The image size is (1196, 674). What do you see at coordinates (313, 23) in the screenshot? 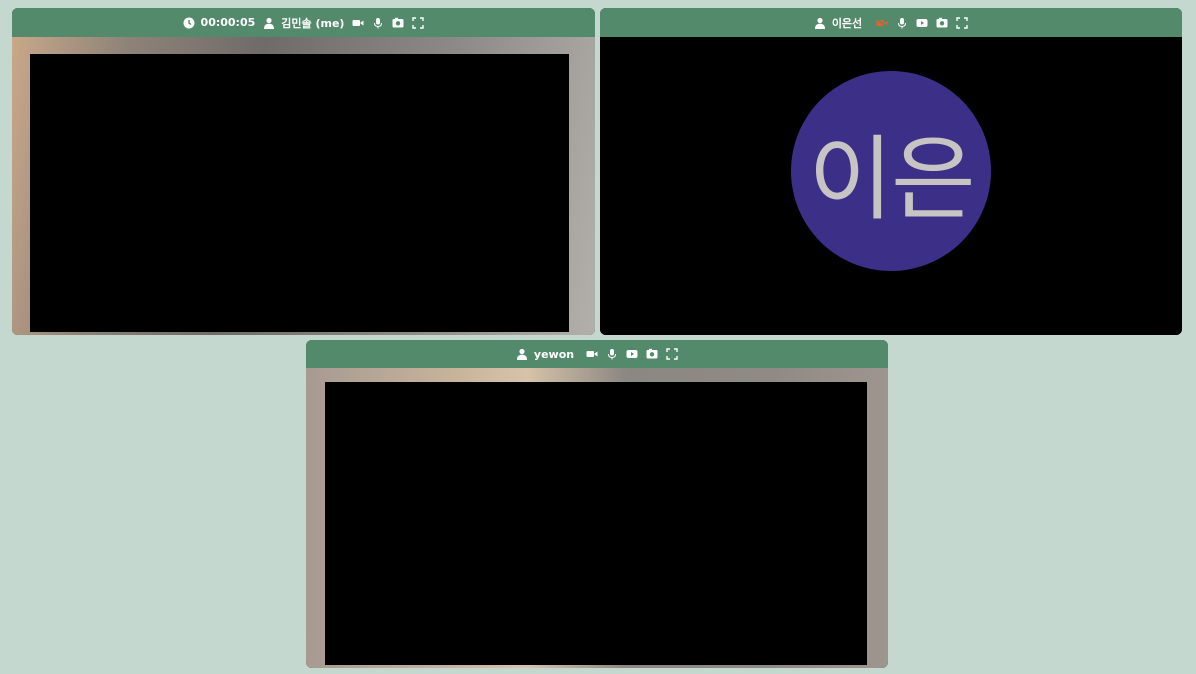
I see `participant-name: 김민솔 (me)` at bounding box center [313, 23].